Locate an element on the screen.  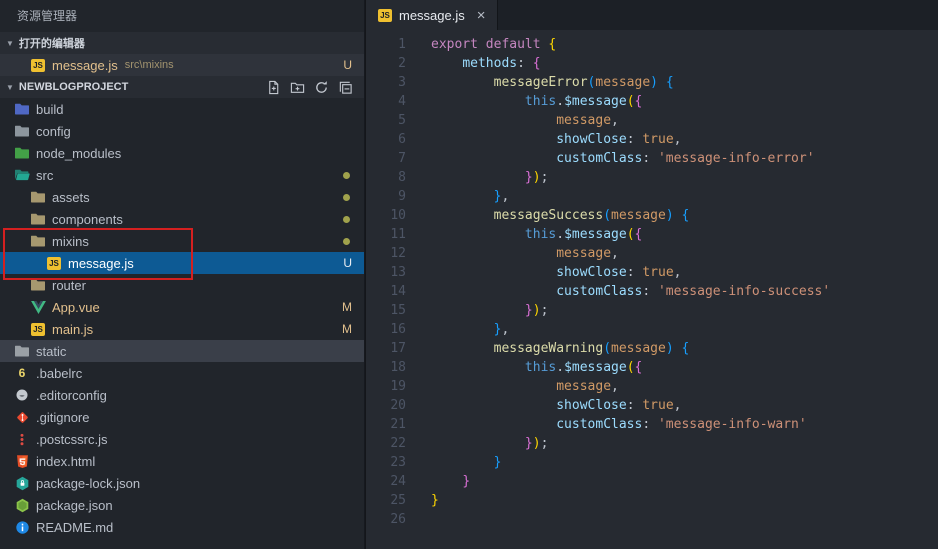
html-icon is located at coordinates (22, 461).